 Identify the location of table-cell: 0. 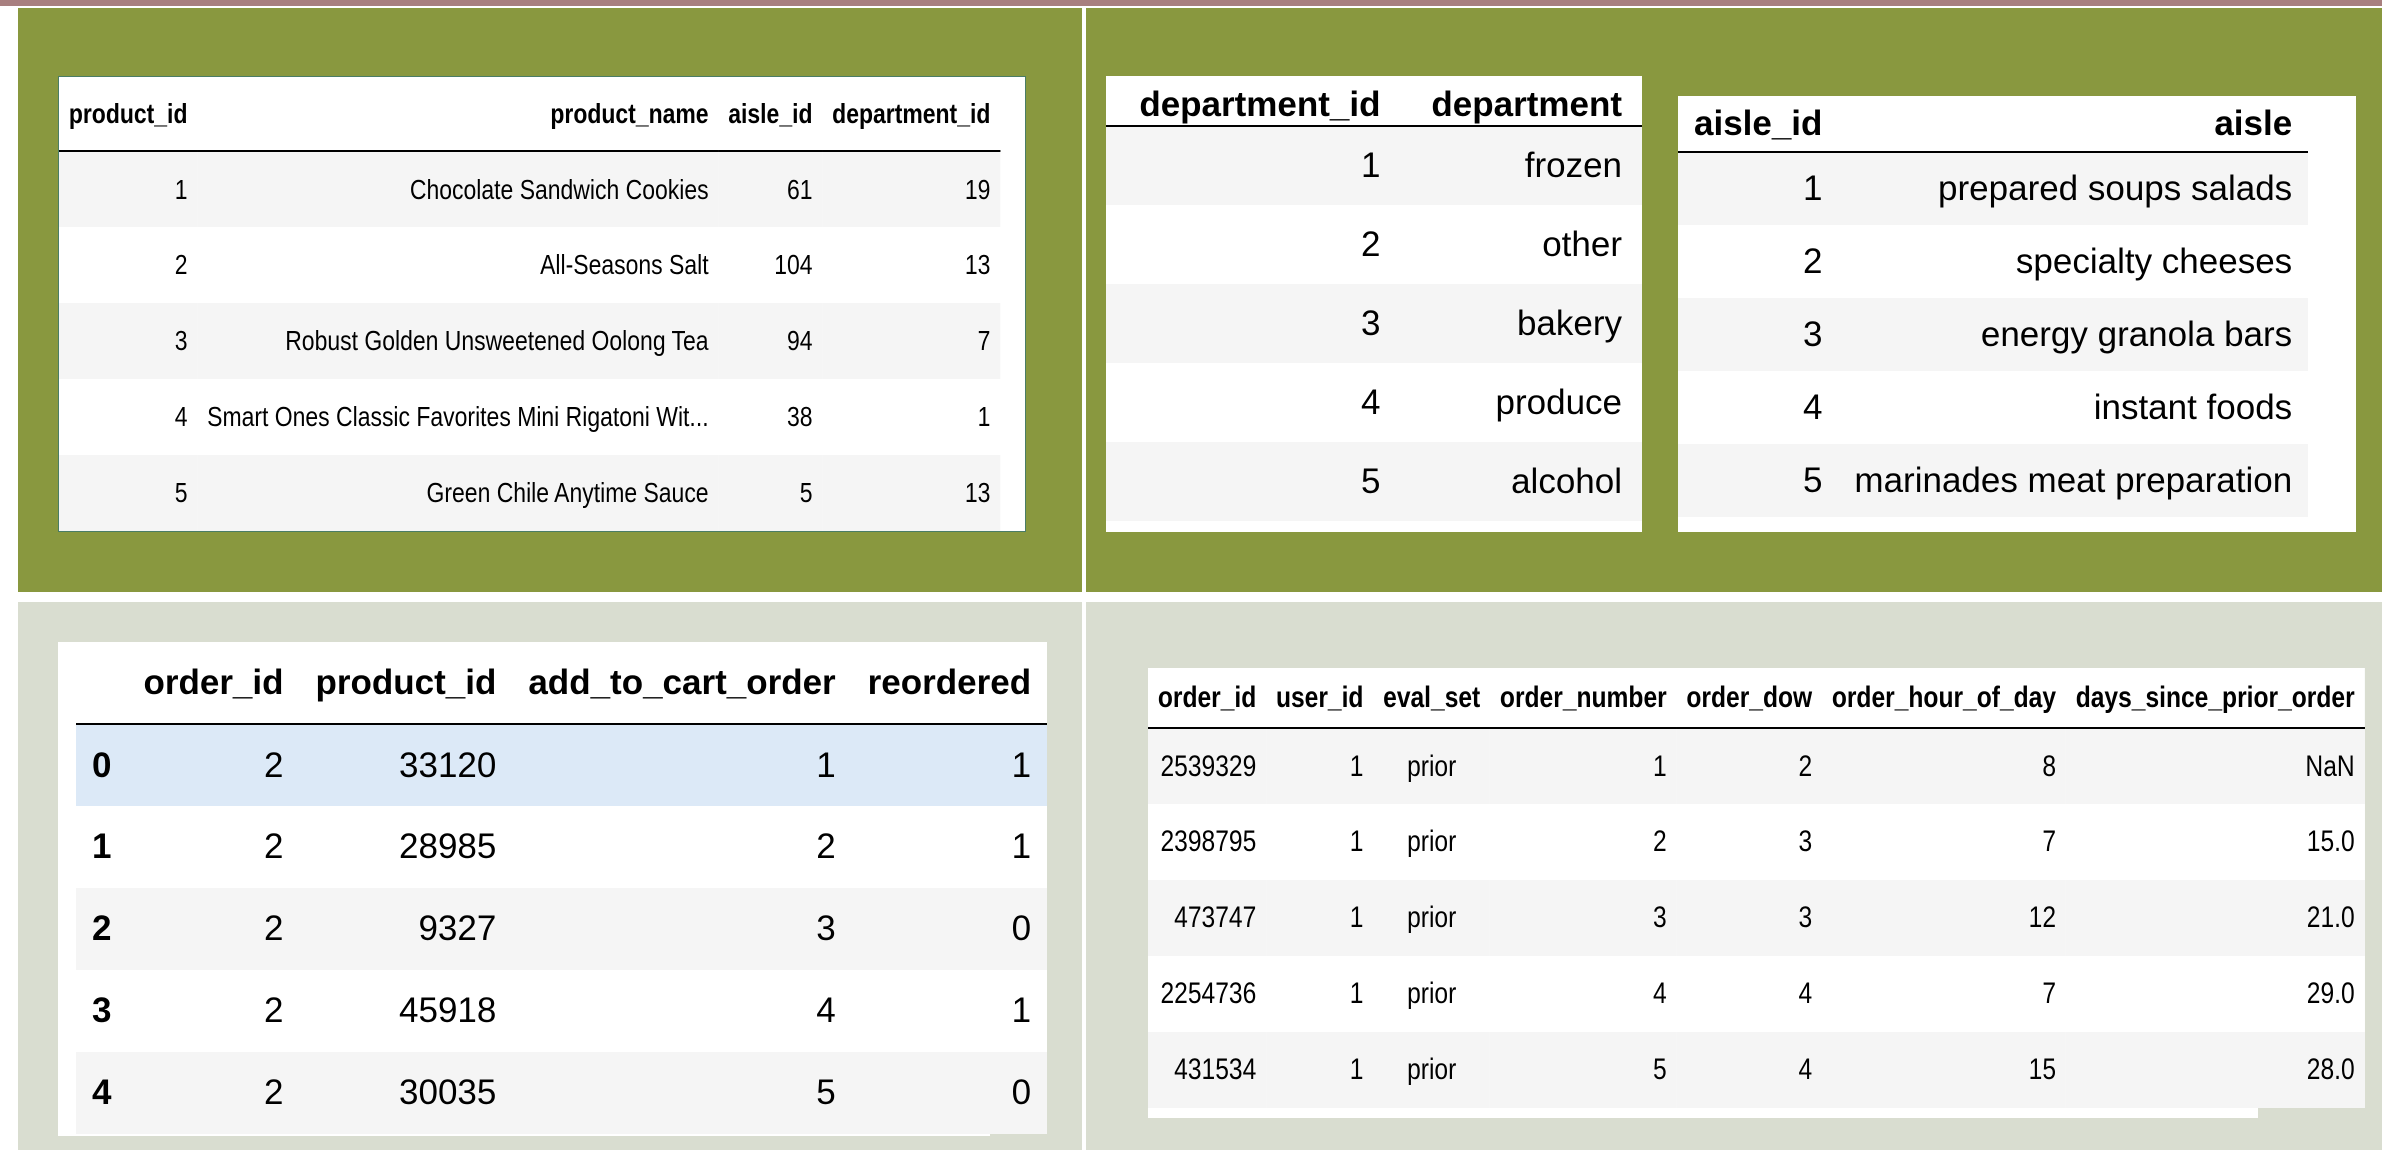
(1021, 928).